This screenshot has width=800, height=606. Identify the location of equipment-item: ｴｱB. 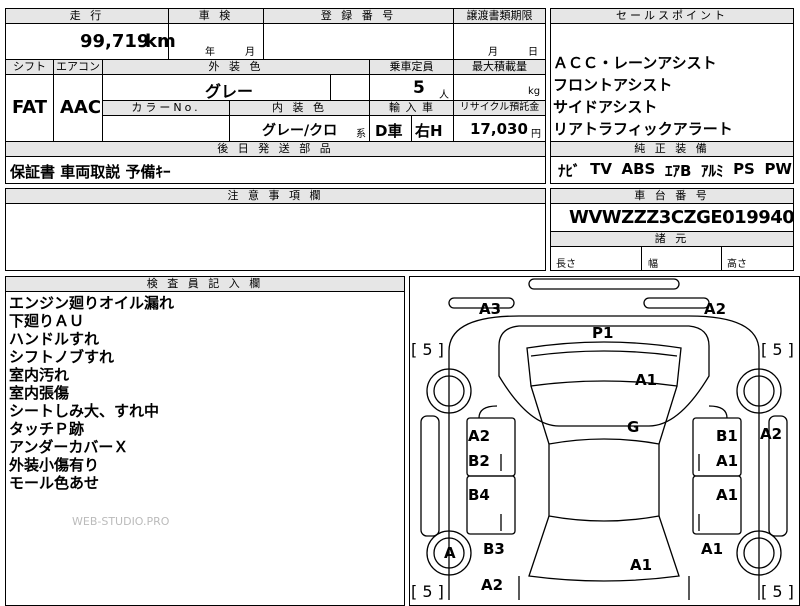
(678, 171).